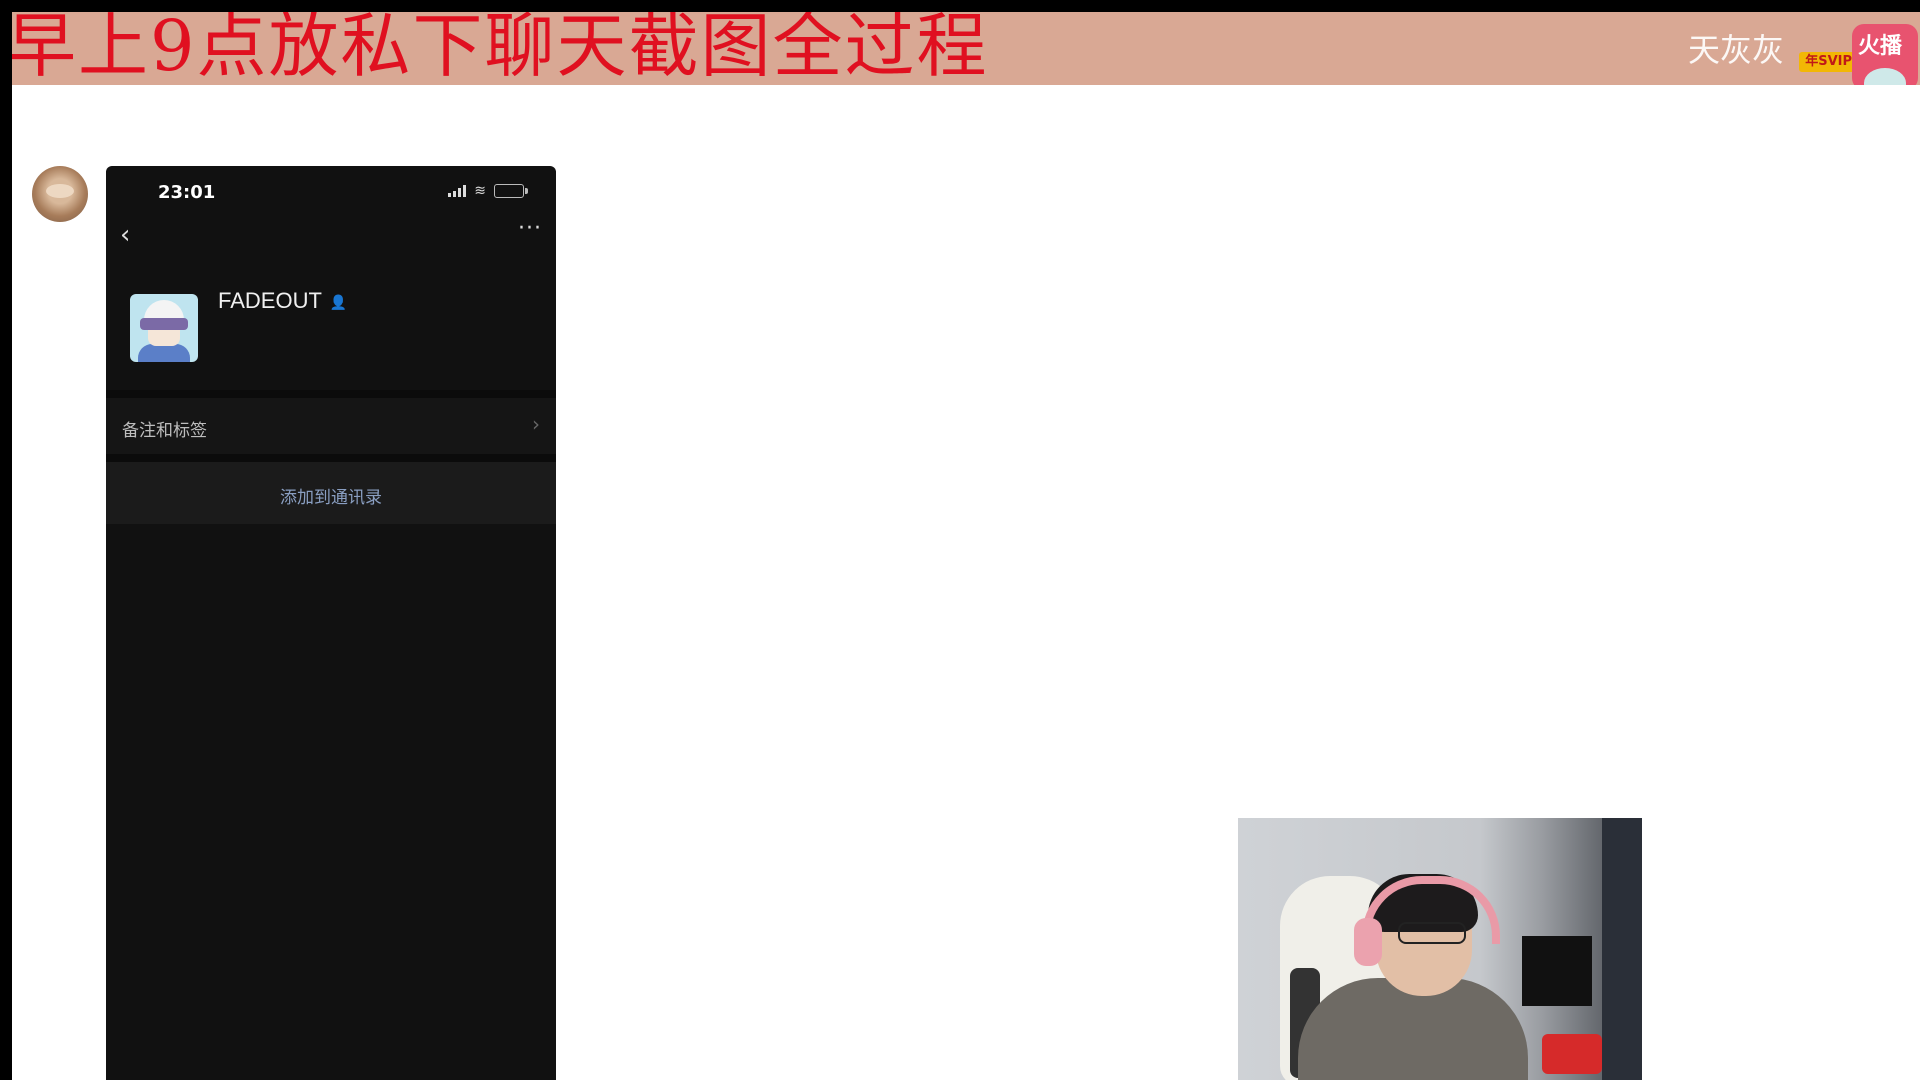  What do you see at coordinates (530, 228) in the screenshot?
I see `more-options-button: ···` at bounding box center [530, 228].